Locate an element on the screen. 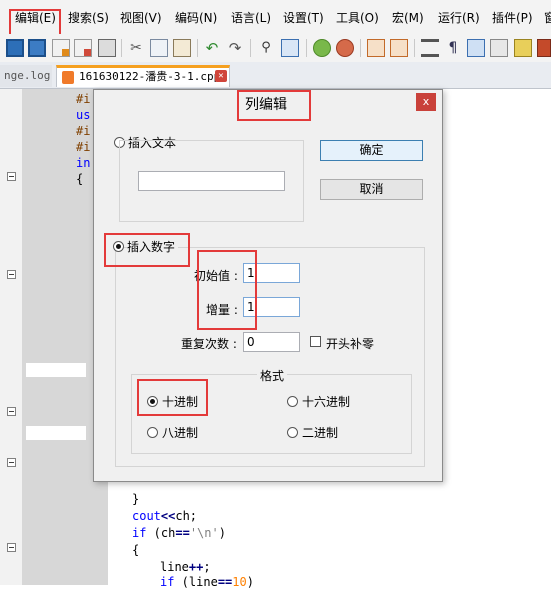 The height and width of the screenshot is (589, 551). title-highlight is located at coordinates (274, 105).